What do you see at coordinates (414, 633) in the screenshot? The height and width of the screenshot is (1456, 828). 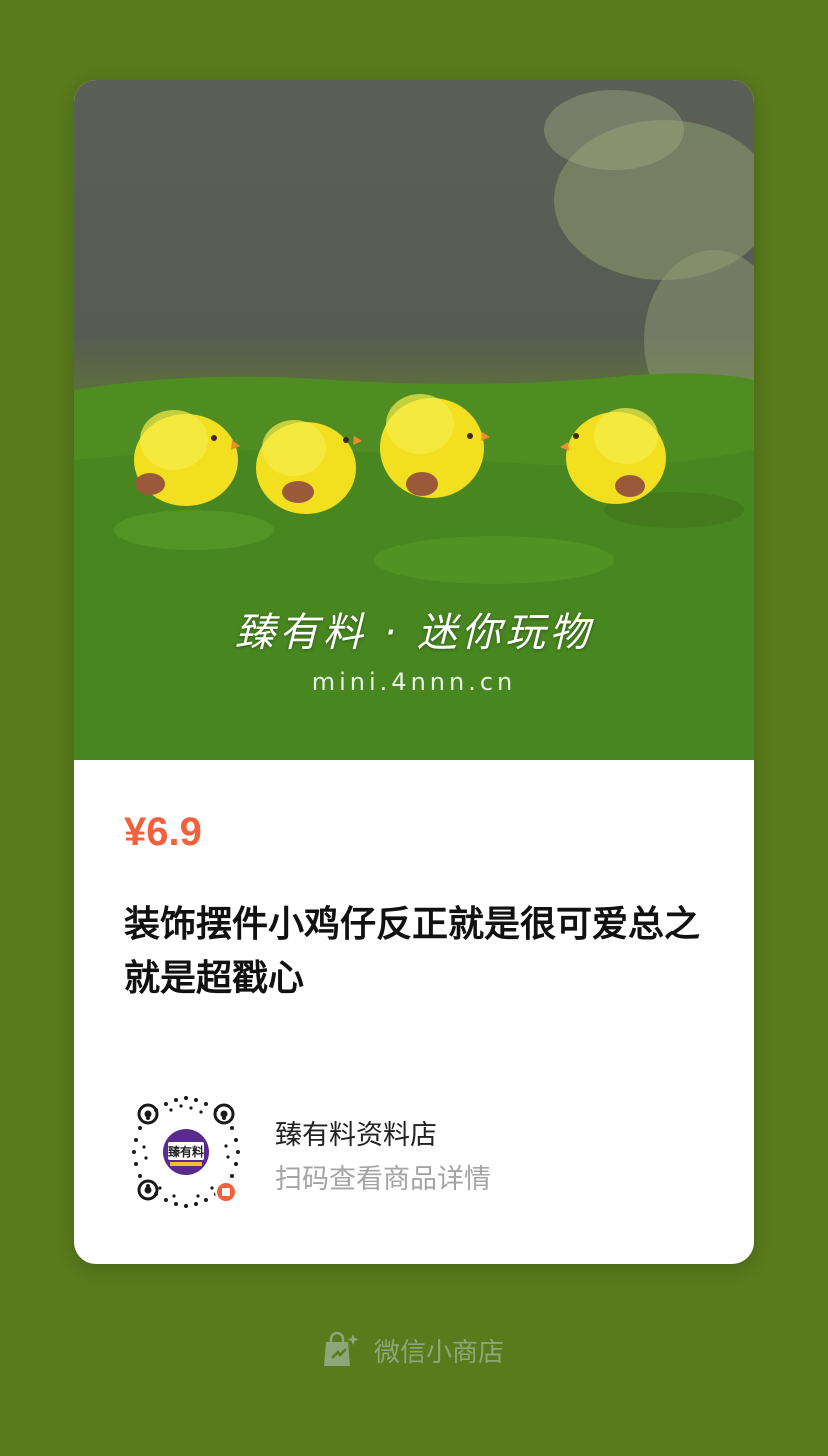 I see `image-watermark-brand: 臻有料 · 迷你玩物` at bounding box center [414, 633].